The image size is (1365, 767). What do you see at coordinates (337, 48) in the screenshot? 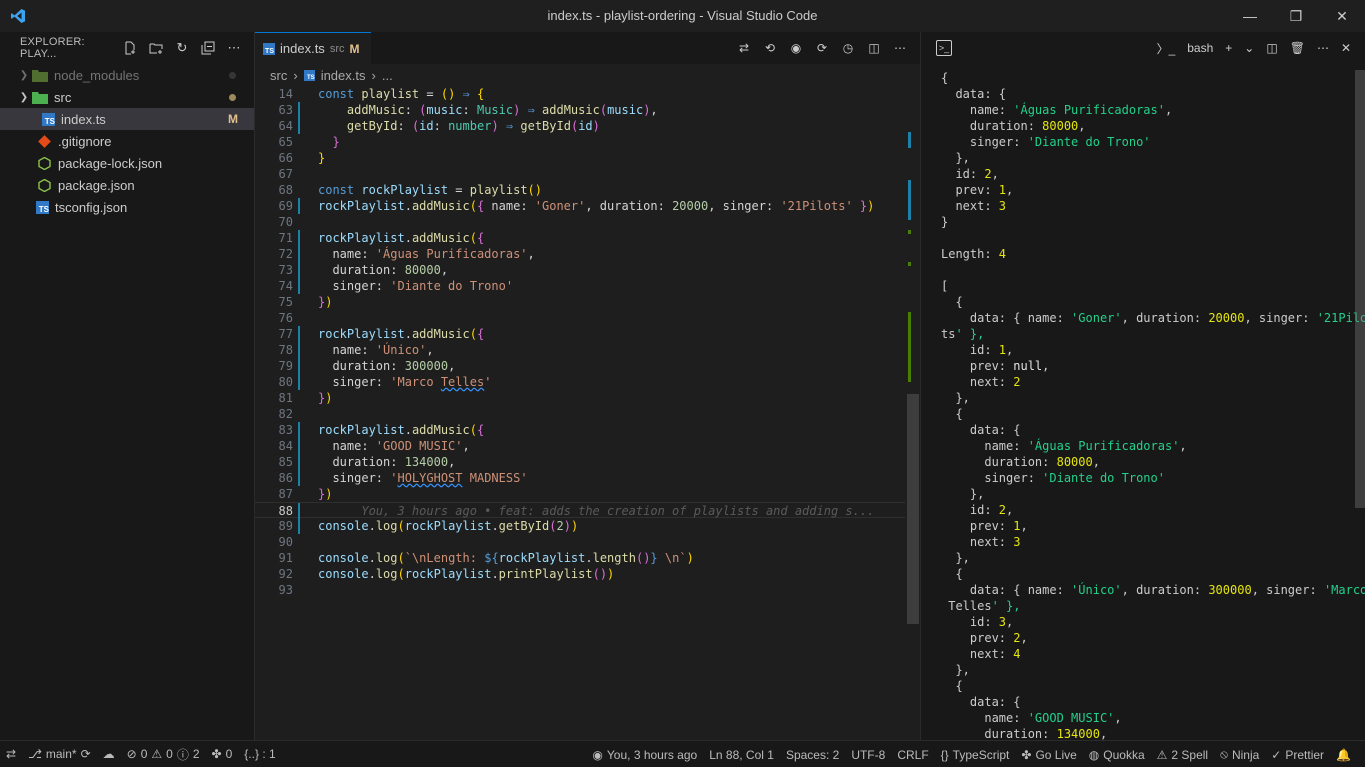
I see `tab-dir: src` at bounding box center [337, 48].